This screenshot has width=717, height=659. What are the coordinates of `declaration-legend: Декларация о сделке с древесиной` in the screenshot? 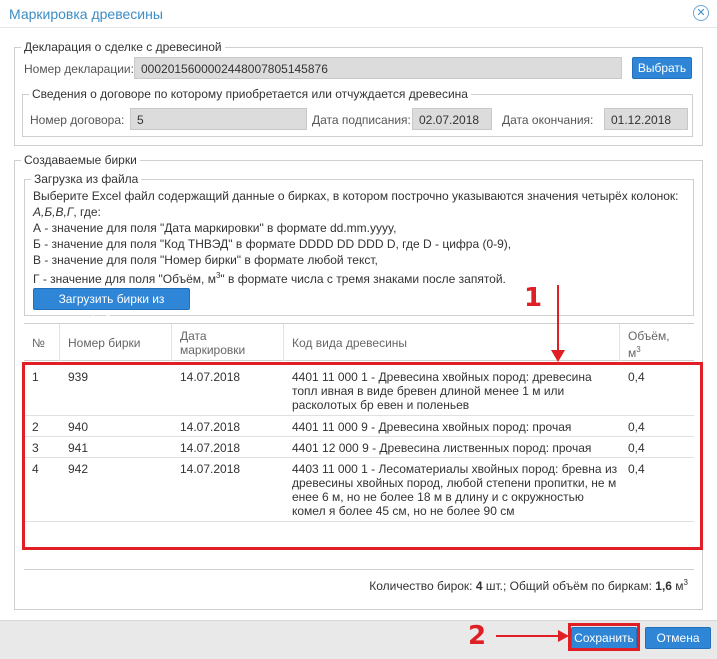 It's located at (123, 47).